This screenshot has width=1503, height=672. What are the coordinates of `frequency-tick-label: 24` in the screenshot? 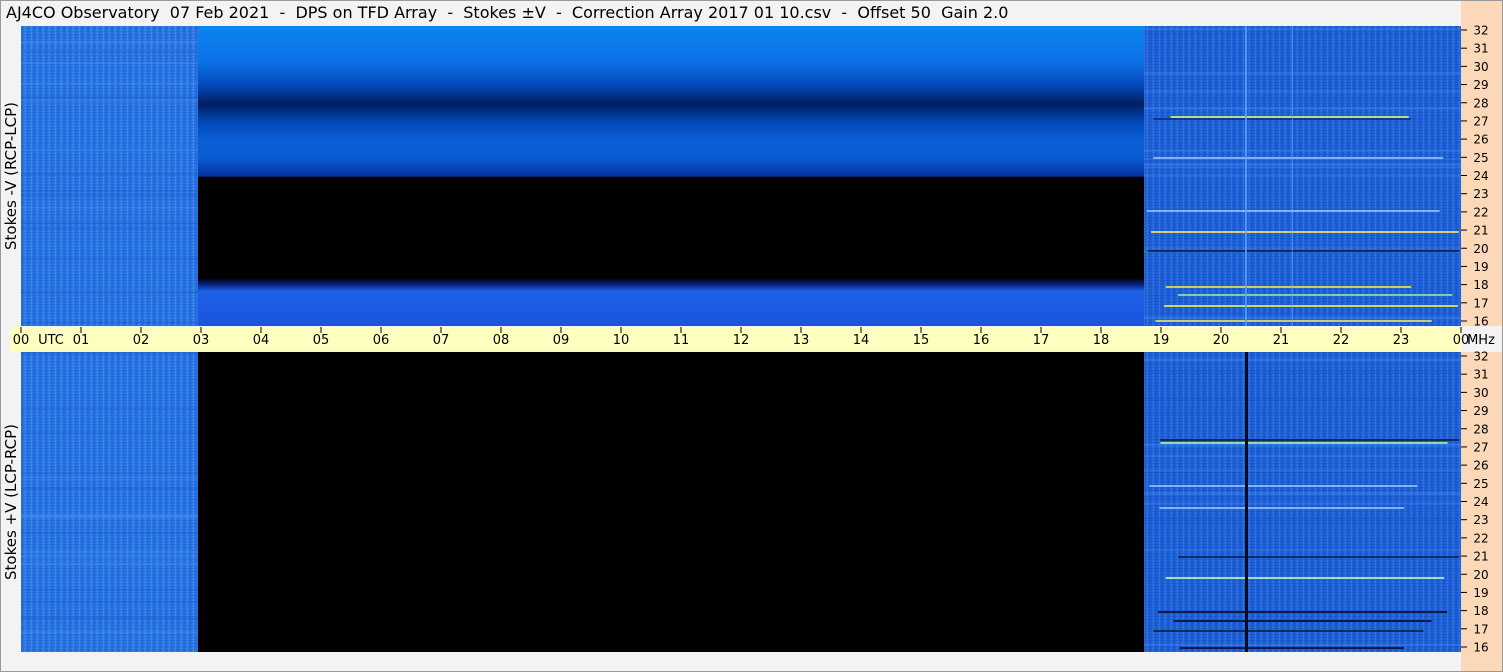 It's located at (1480, 176).